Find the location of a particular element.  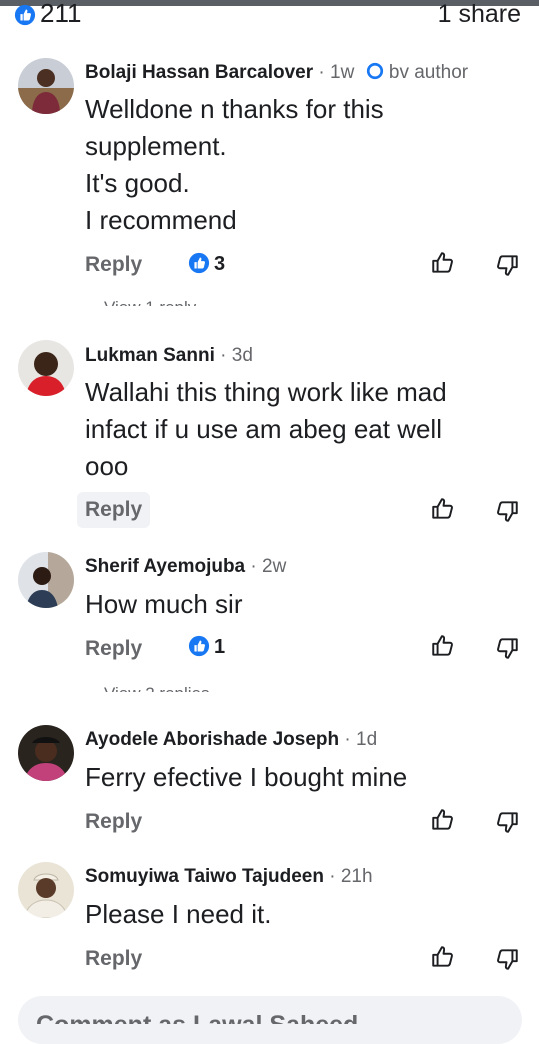

comment-header: Bolaji Hassan Barcalover · 1w bv author is located at coordinates (277, 72).